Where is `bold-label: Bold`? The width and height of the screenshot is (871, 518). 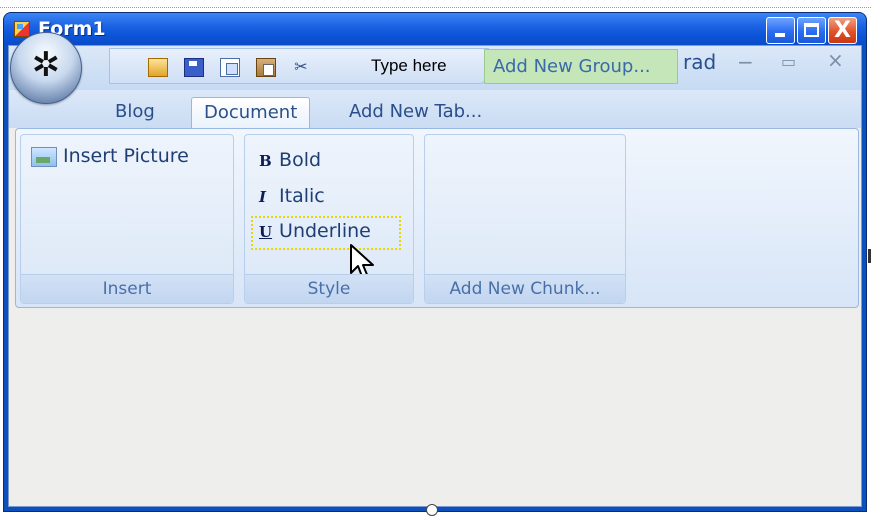
bold-label: Bold is located at coordinates (300, 160).